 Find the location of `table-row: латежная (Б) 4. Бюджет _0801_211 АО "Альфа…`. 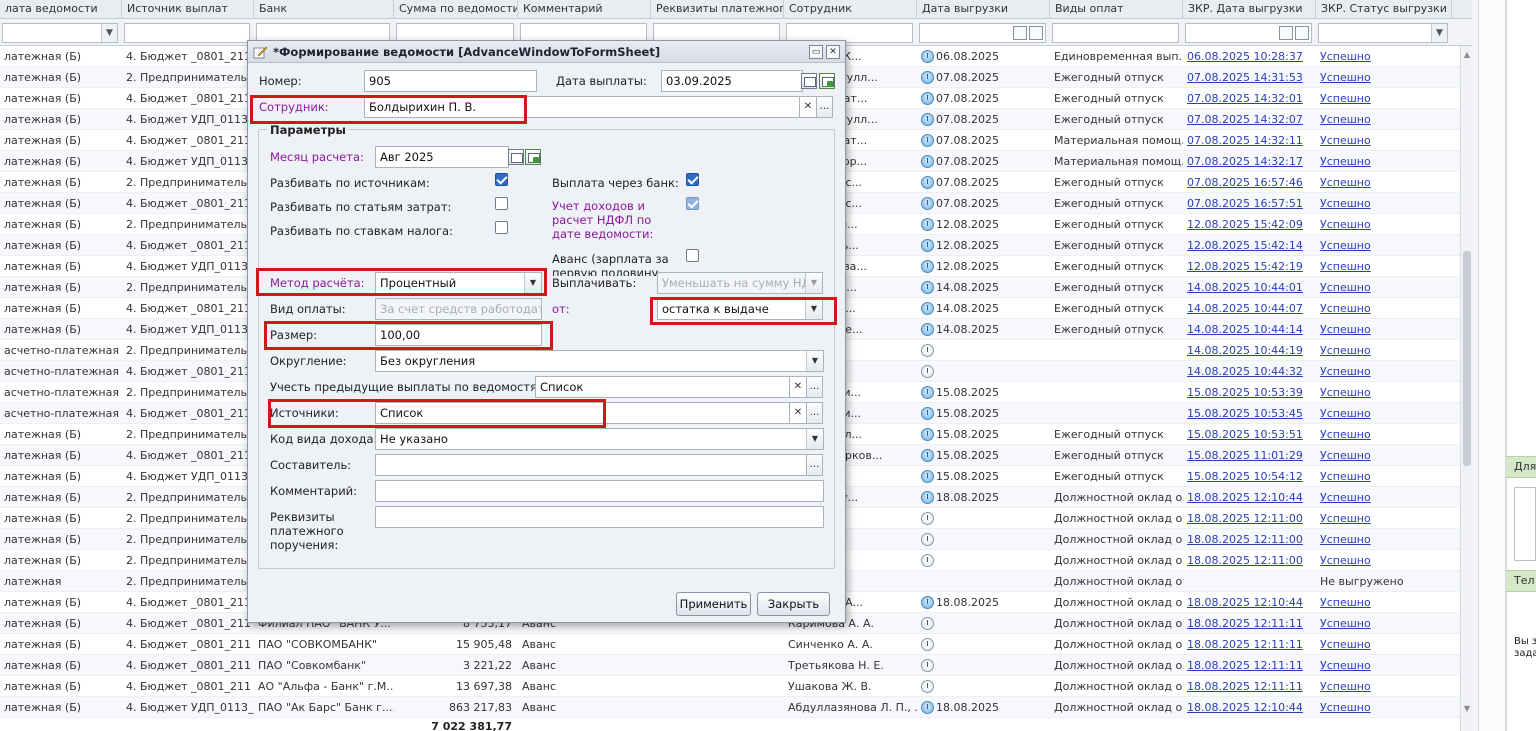

table-row: латежная (Б) 4. Бюджет _0801_211 АО "Альфа… is located at coordinates (730, 686).